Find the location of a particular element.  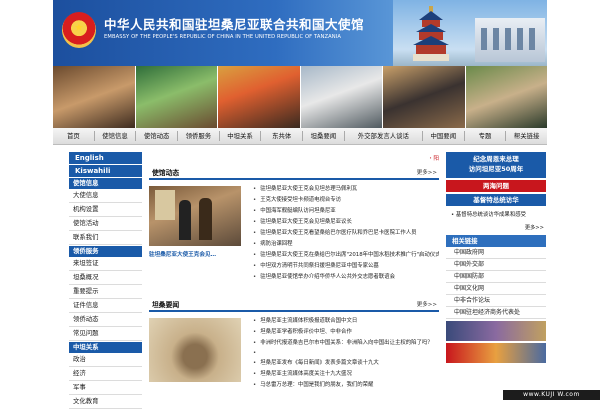

sidebar-item: 经济 is located at coordinates (105, 374).